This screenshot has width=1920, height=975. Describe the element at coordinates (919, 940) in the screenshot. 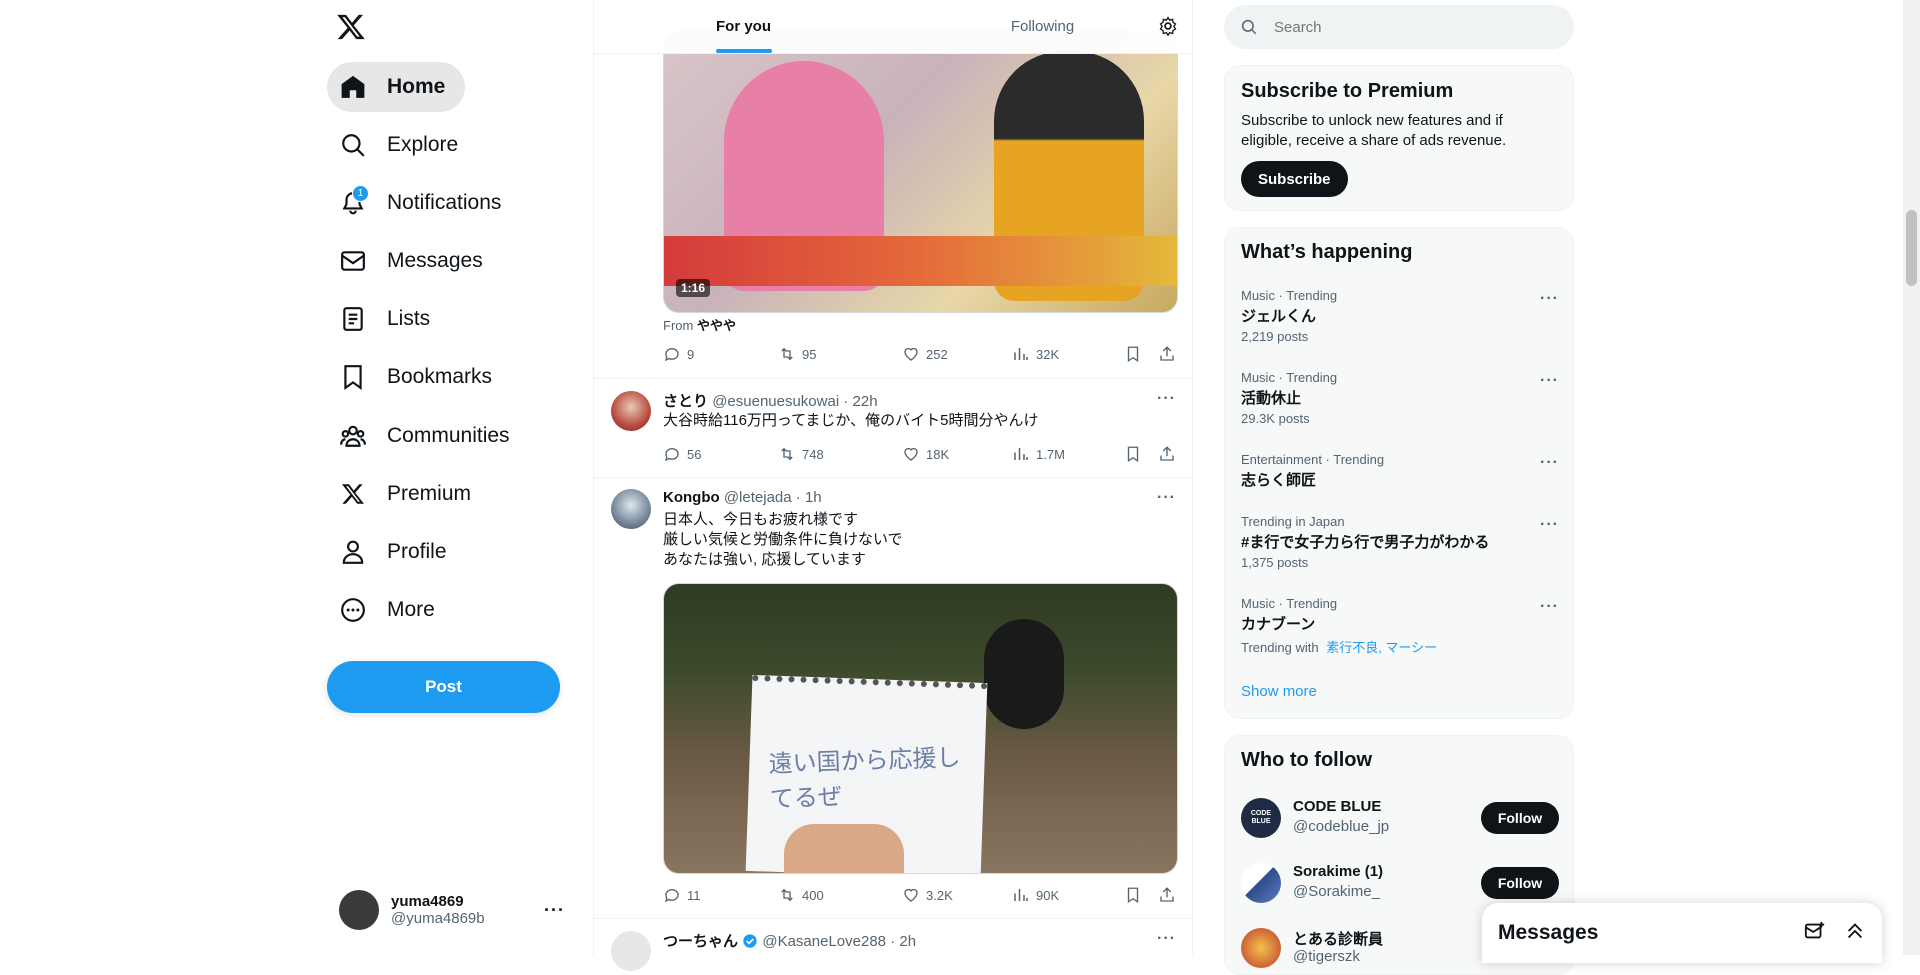

I see `tweet-header: つーちゃん @KasaneLove288 · 2h ···` at that location.